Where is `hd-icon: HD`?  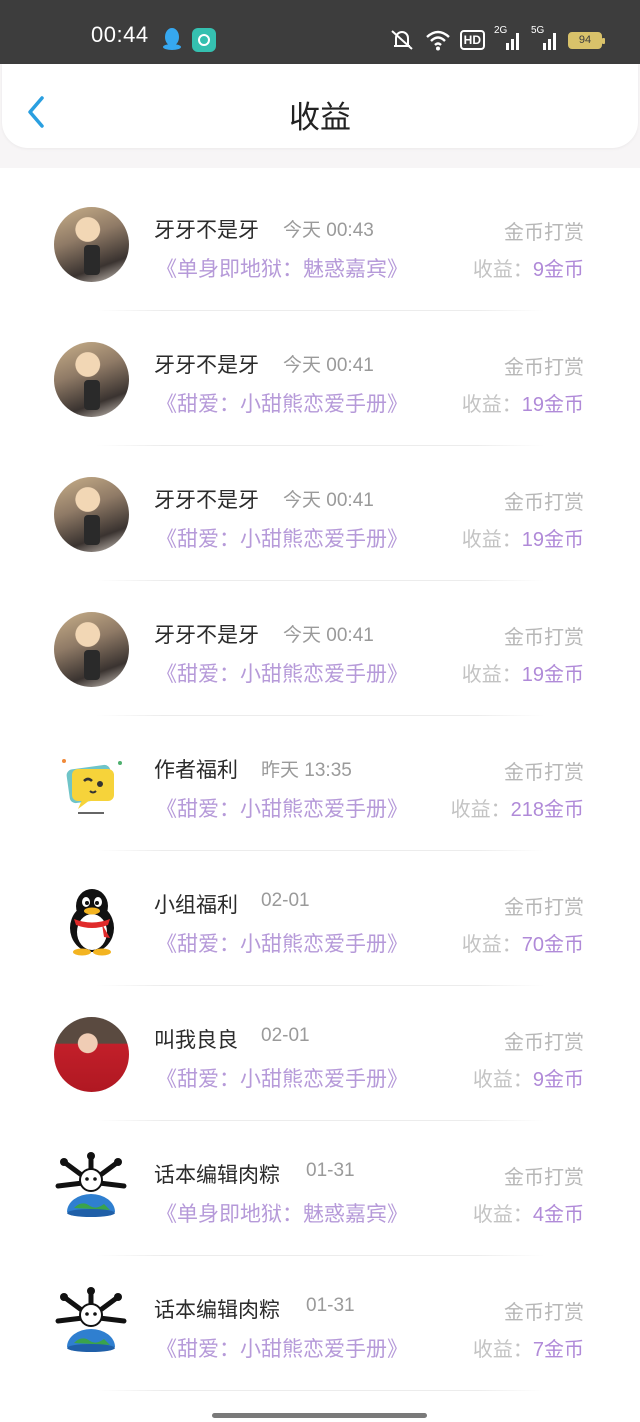
hd-icon: HD is located at coordinates (472, 40).